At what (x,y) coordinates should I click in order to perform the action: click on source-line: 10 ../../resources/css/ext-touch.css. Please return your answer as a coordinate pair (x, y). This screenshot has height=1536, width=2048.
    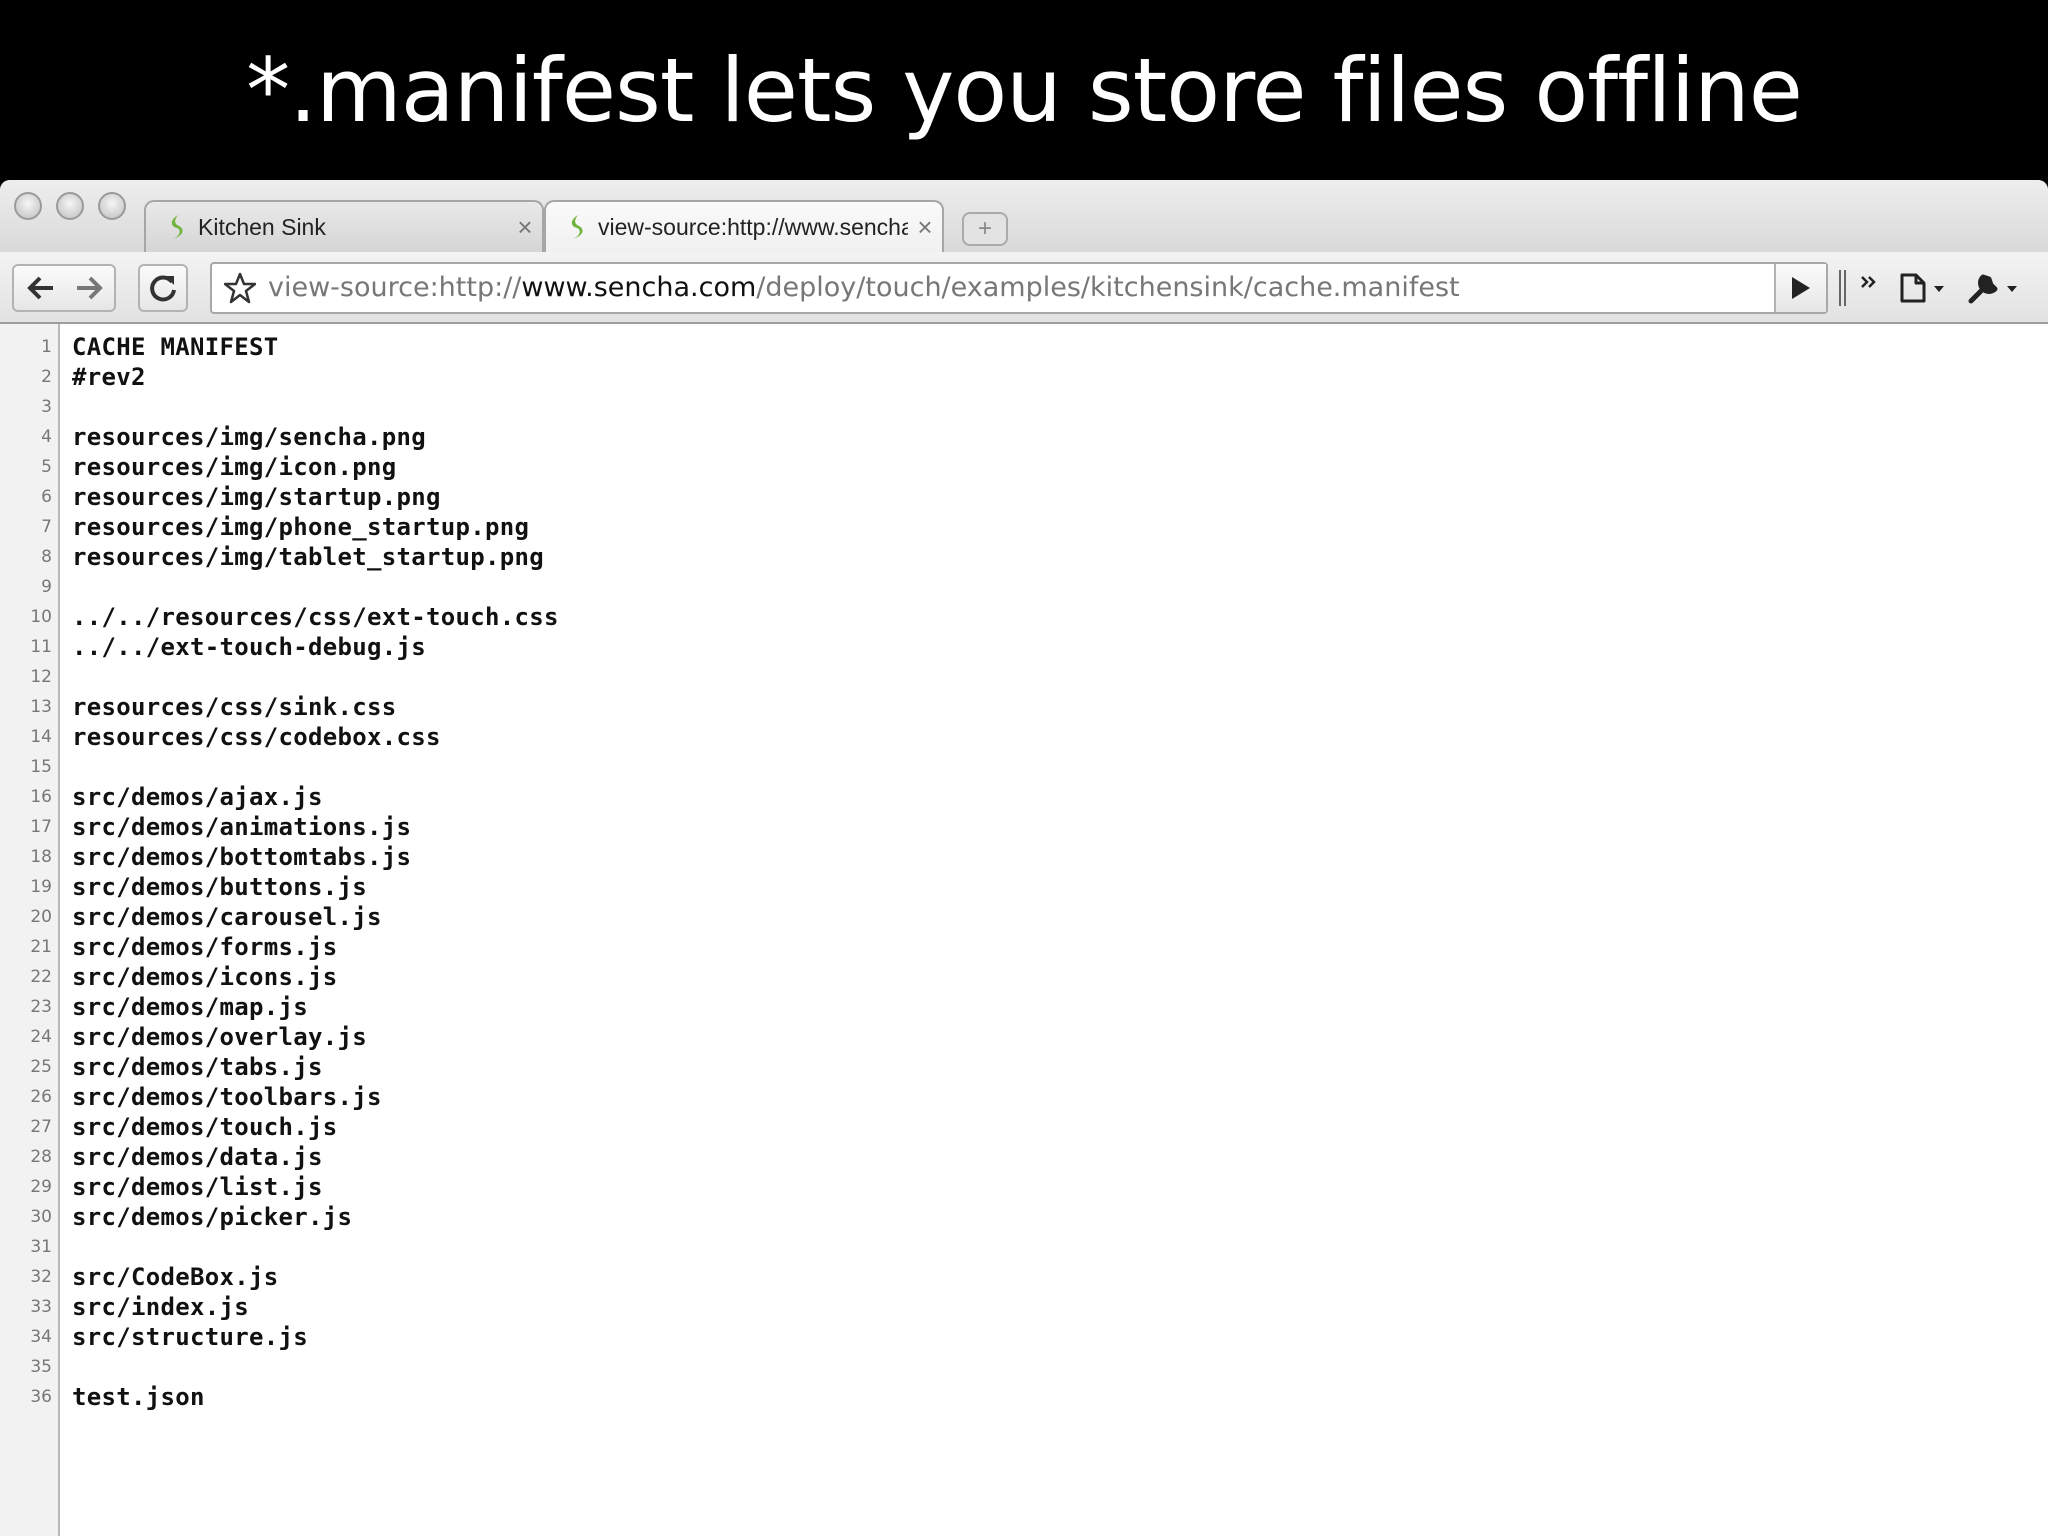
    Looking at the image, I should click on (279, 617).